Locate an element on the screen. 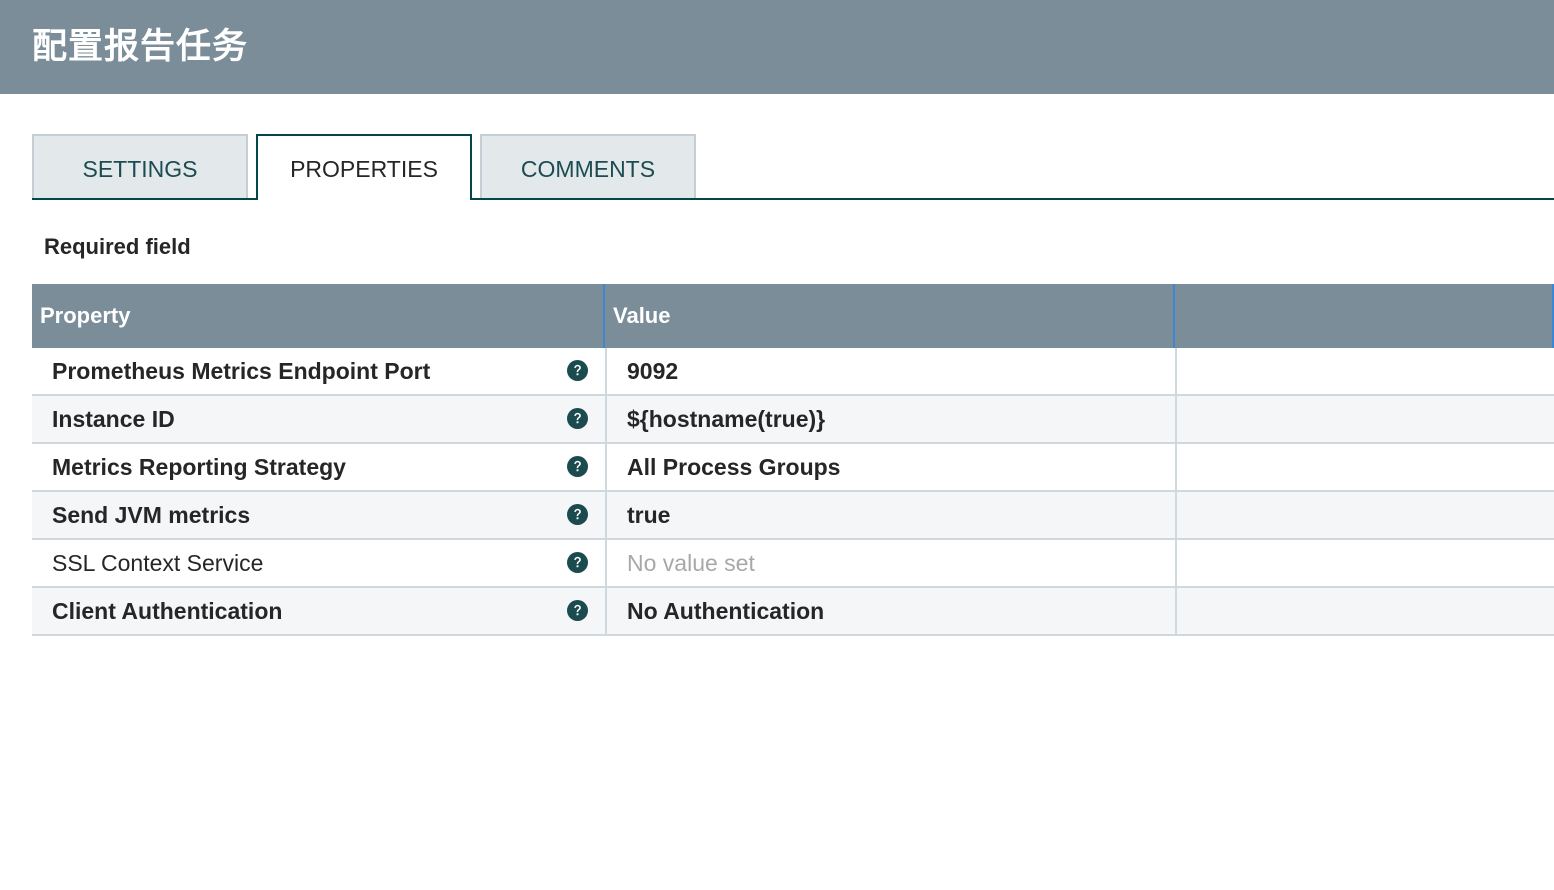 This screenshot has height=890, width=1554. property-cell: Send JVM metrics is located at coordinates (318, 515).